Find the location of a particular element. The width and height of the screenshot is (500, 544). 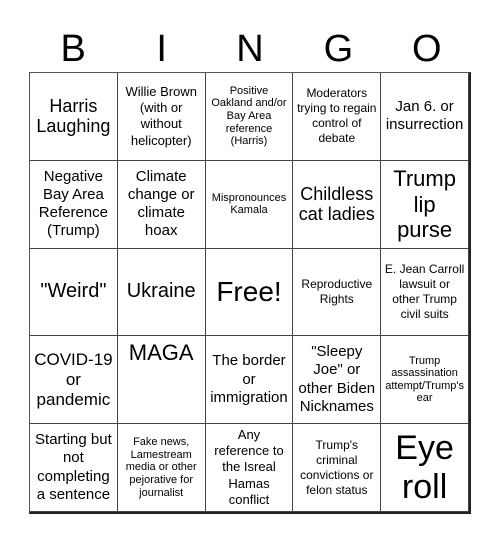

bingo-cell: Trump assassination attempt/Trump's ear is located at coordinates (425, 380).